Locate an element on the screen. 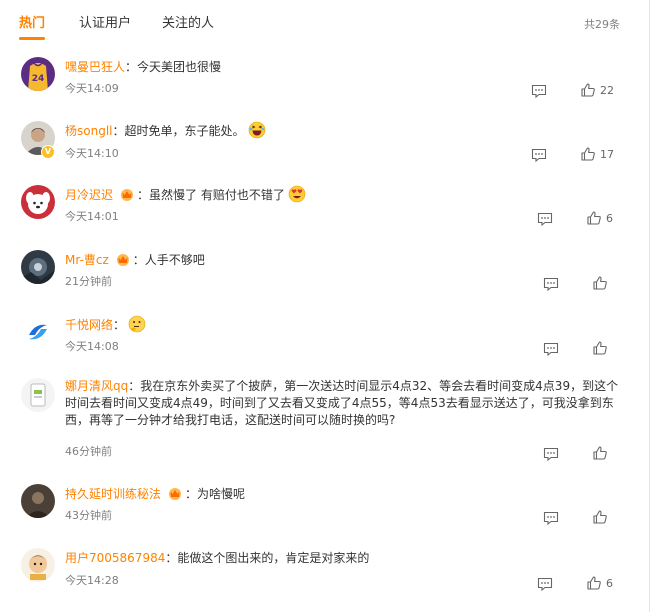 Image resolution: width=650 pixels, height=612 pixels. comment-tabs: 热门 认证用户 关注的人 共29条 is located at coordinates (324, 24).